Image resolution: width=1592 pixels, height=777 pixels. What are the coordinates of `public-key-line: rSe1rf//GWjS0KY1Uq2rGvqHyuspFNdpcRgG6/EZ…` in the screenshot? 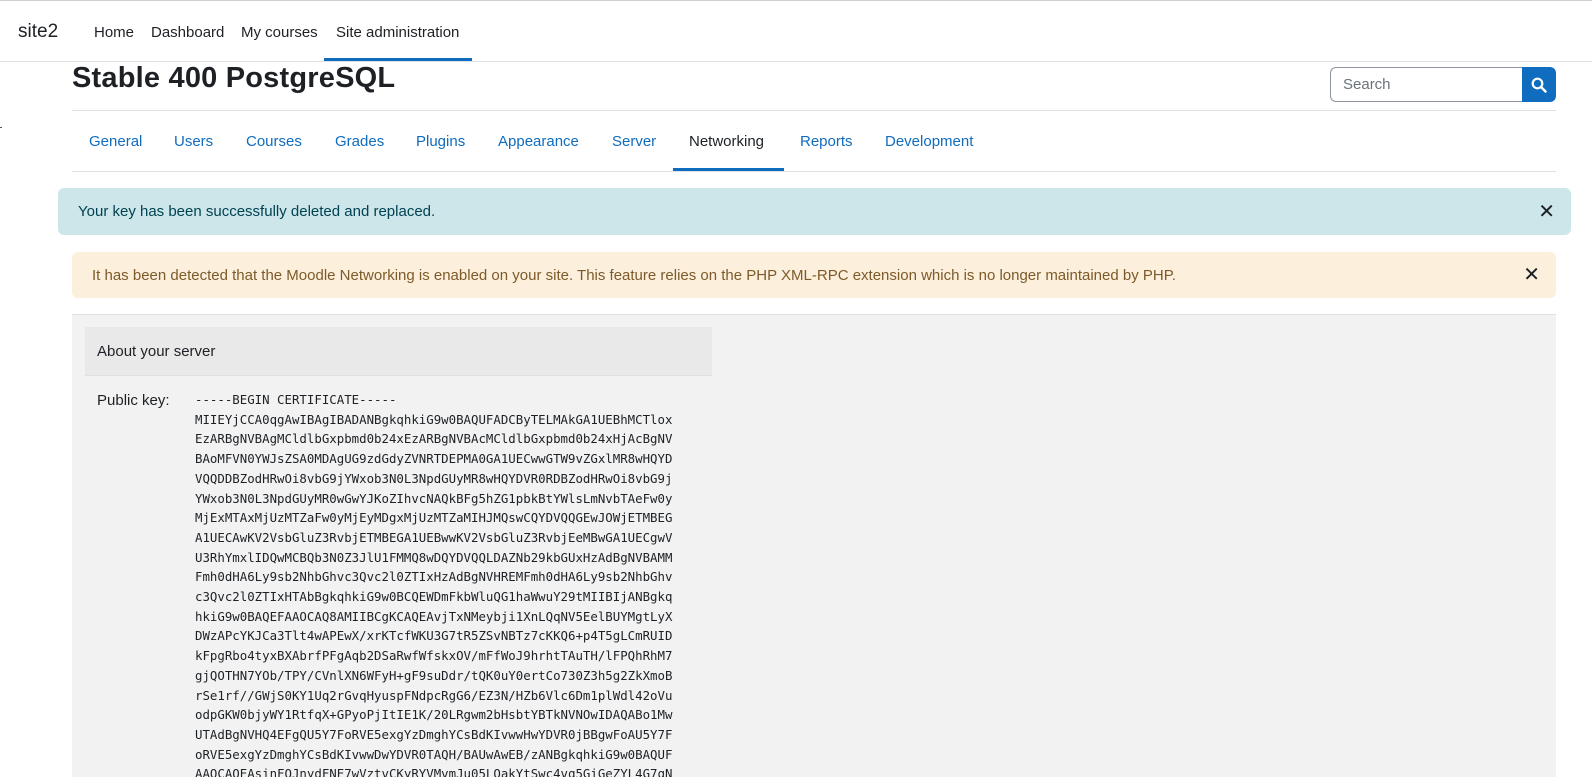 It's located at (434, 695).